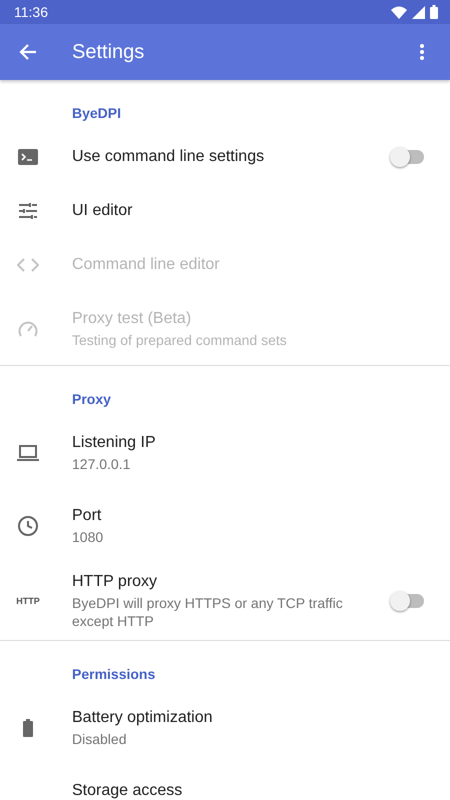 The width and height of the screenshot is (450, 800). I want to click on settings-item: Battery optimization Disabled, so click(225, 727).